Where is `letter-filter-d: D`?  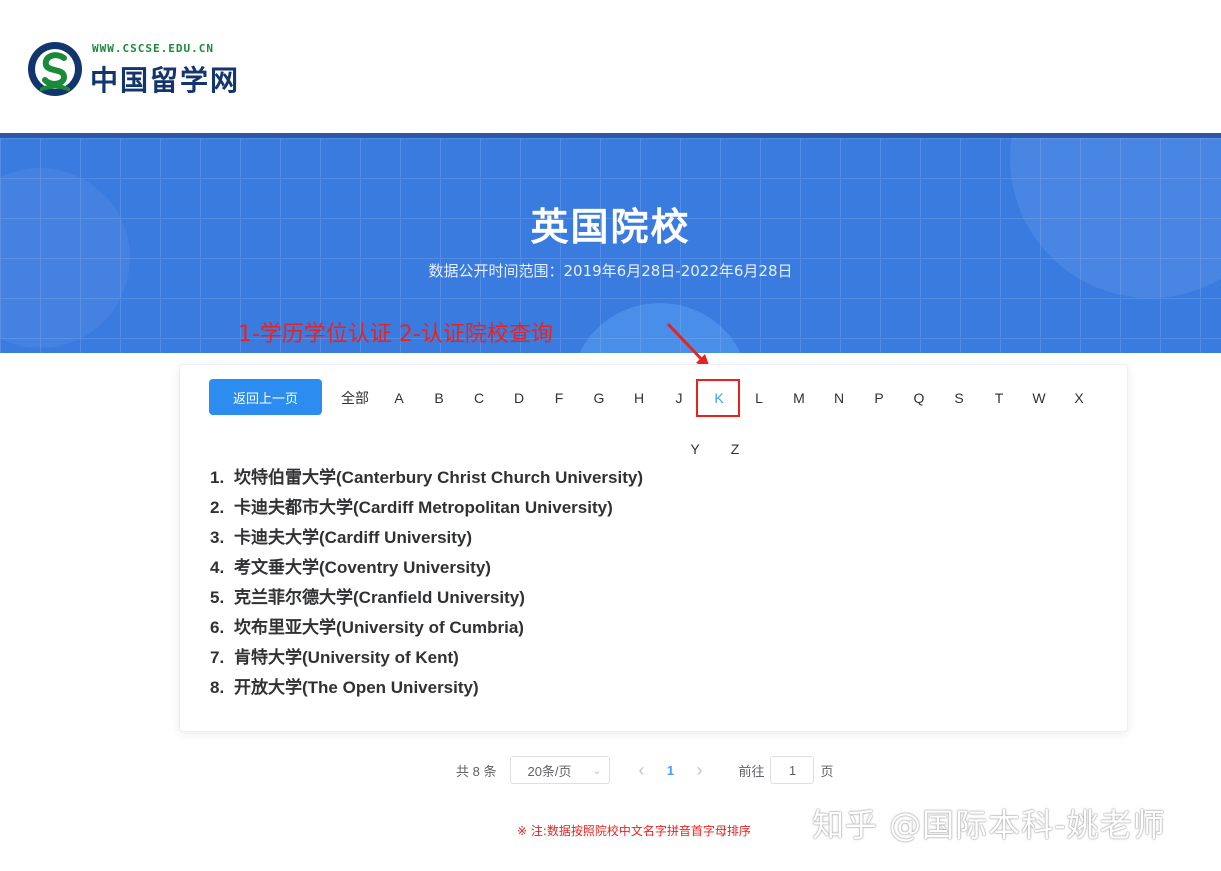 letter-filter-d: D is located at coordinates (519, 398).